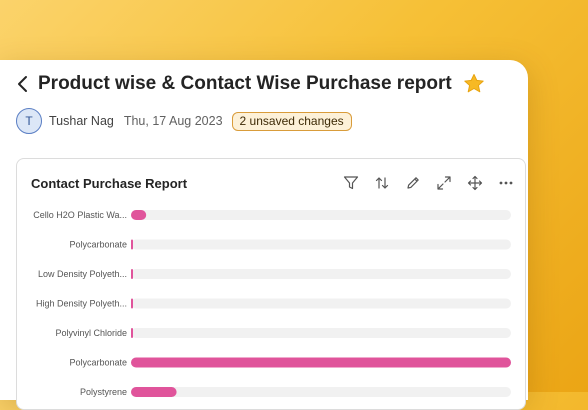  I want to click on chevron-left-icon, so click(23, 84).